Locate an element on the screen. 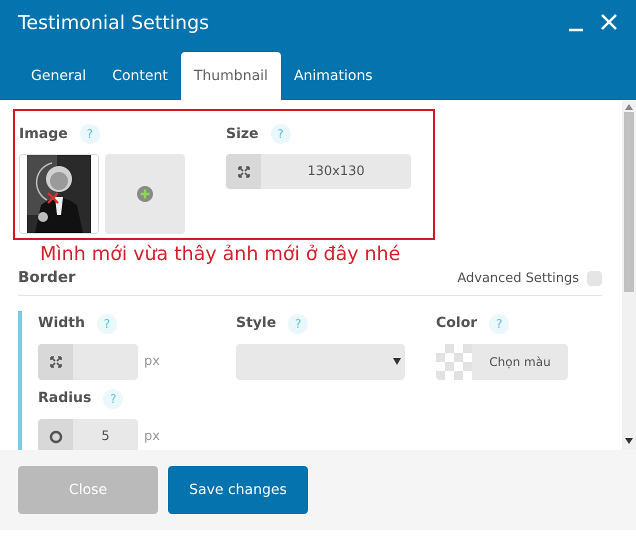 This screenshot has height=540, width=636. tab: General is located at coordinates (59, 76).